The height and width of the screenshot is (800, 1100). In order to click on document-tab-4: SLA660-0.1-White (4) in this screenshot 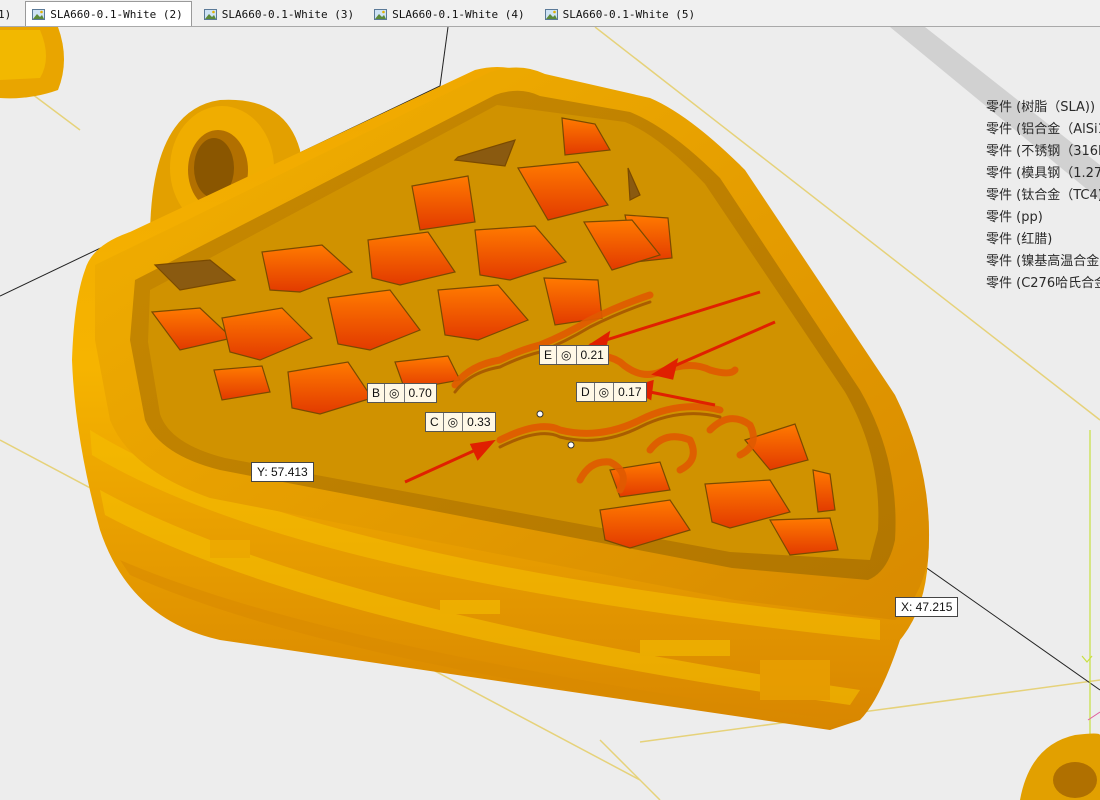, I will do `click(450, 14)`.